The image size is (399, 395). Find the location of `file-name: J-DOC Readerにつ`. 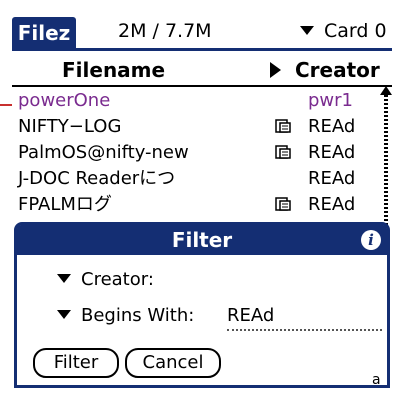

file-name: J-DOC Readerにつ is located at coordinates (97, 178).